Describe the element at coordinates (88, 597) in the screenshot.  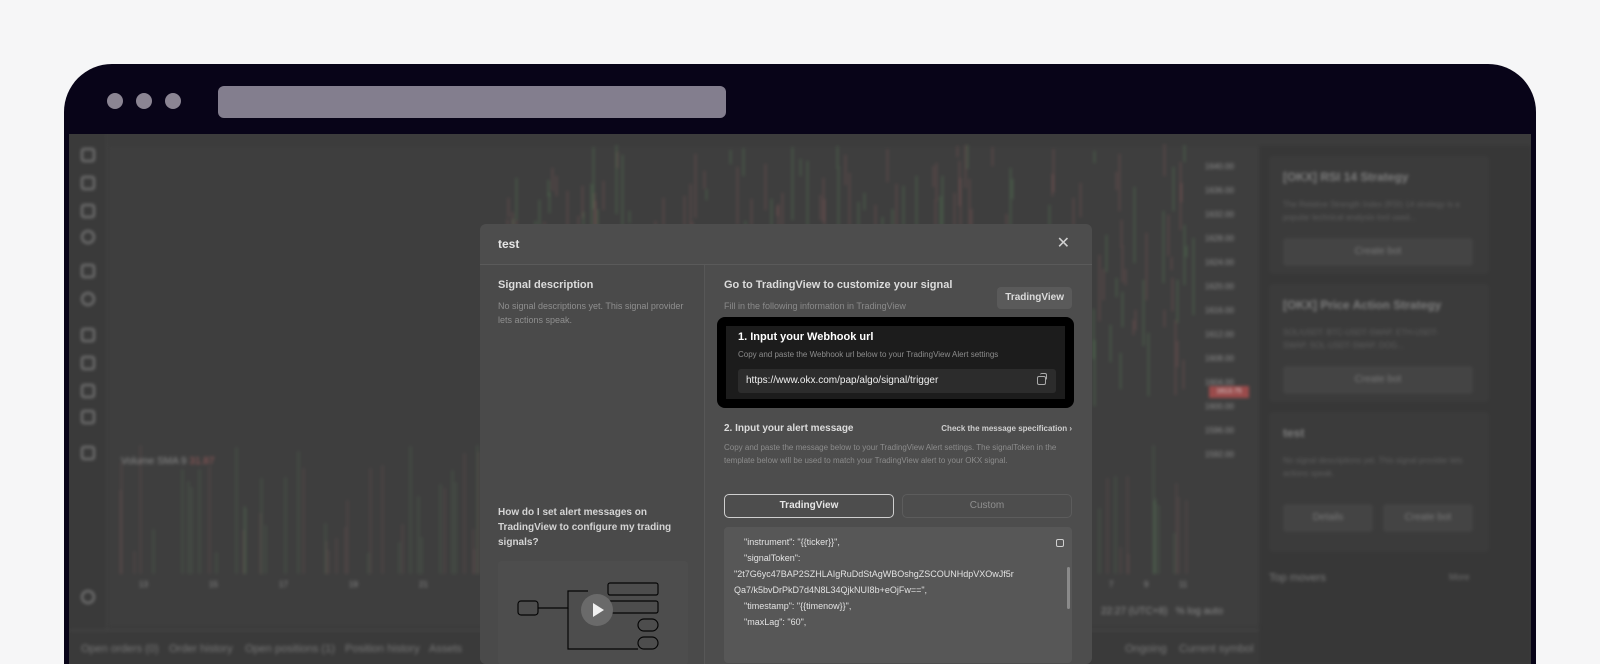
I see `favorite-tool-icon` at that location.